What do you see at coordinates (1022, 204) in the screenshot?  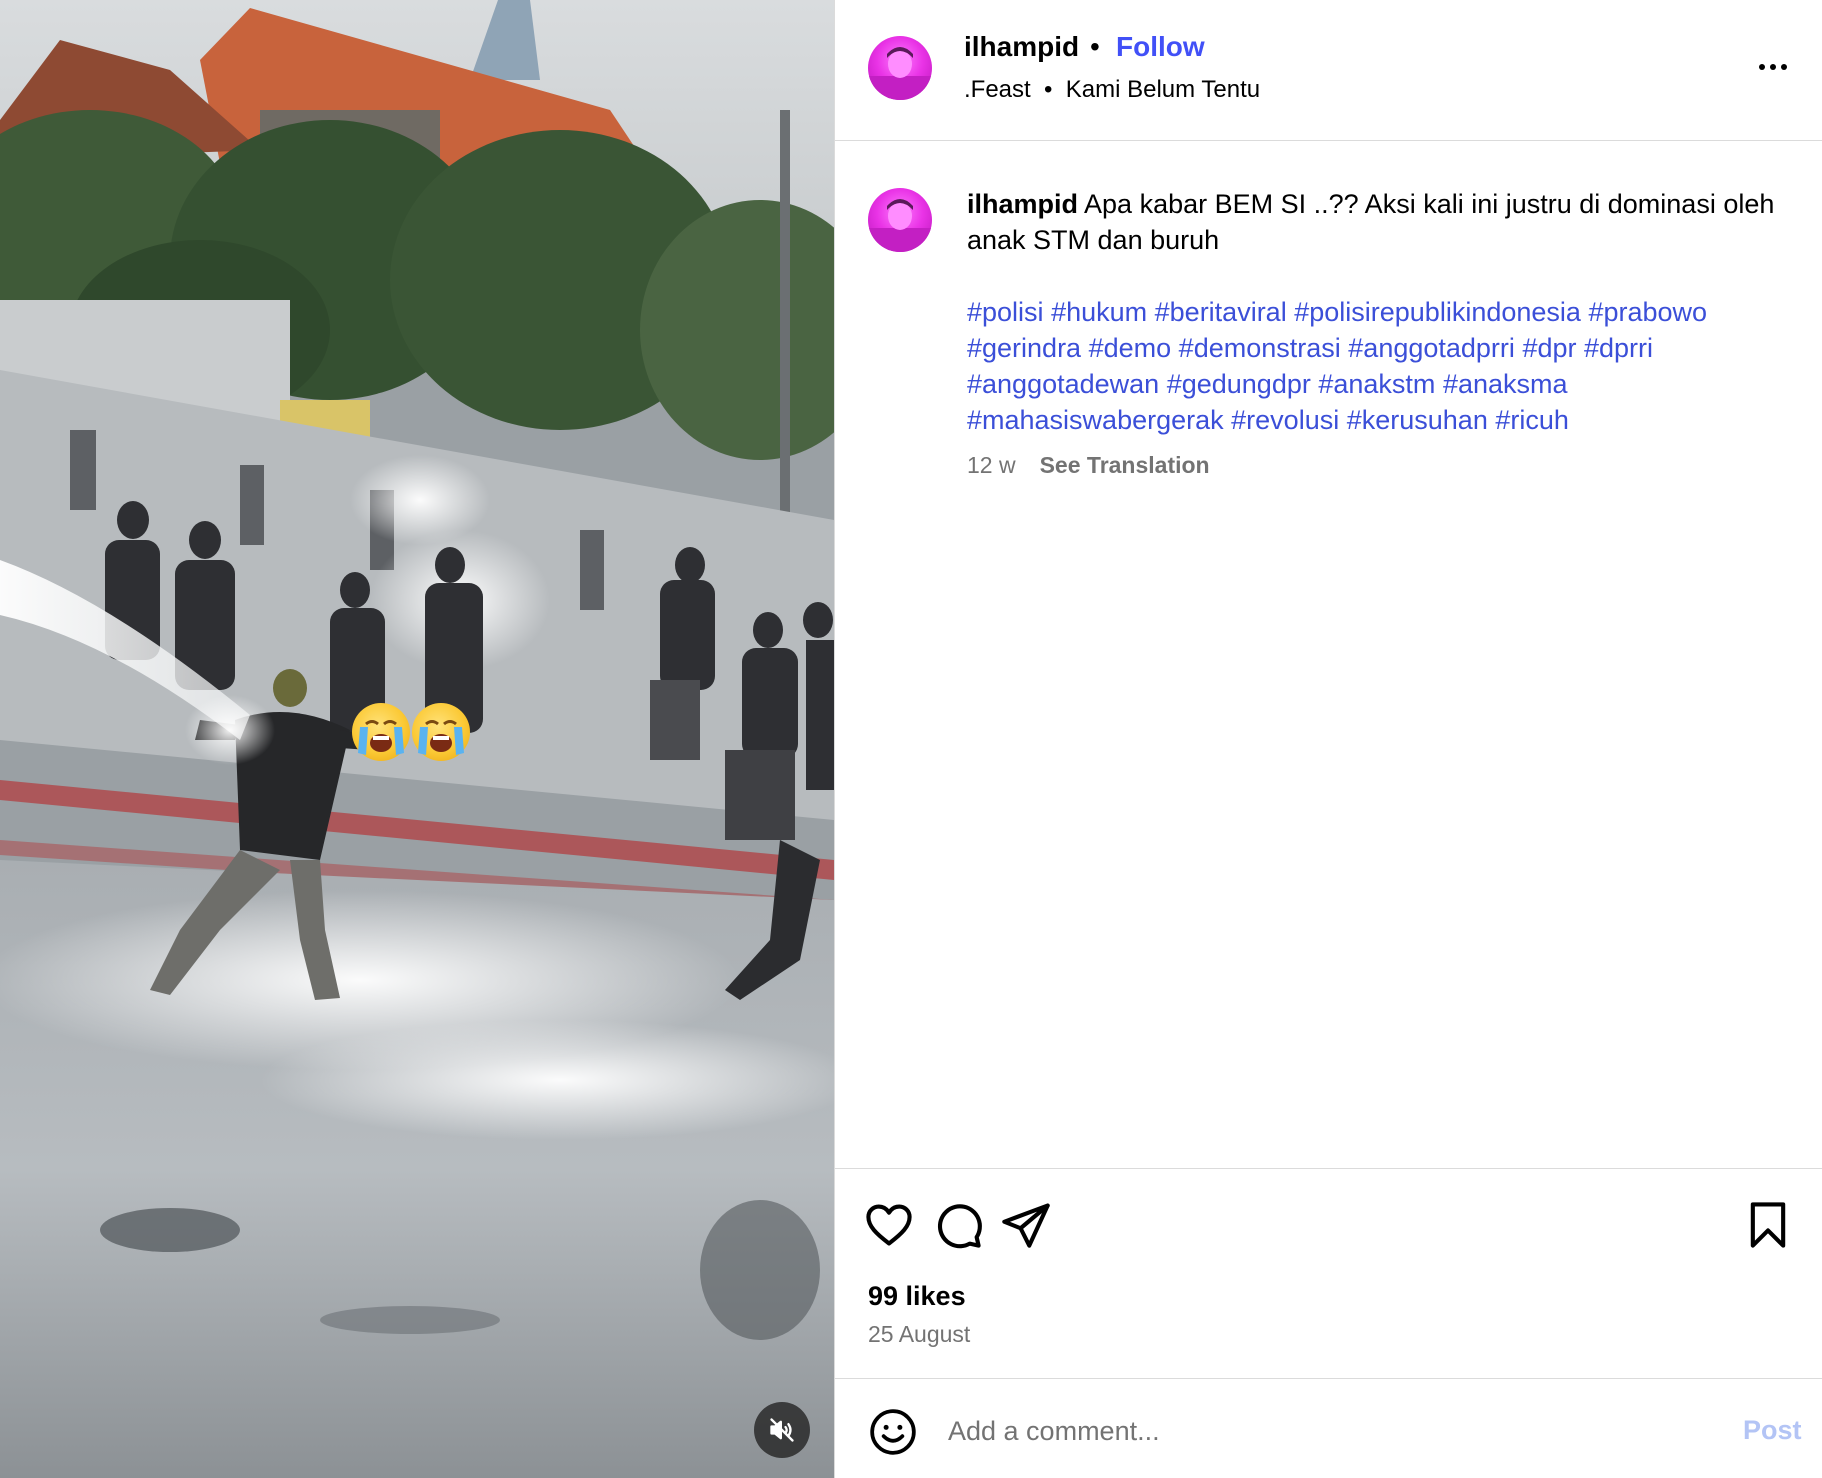 I see `caption-username: ilhampid` at bounding box center [1022, 204].